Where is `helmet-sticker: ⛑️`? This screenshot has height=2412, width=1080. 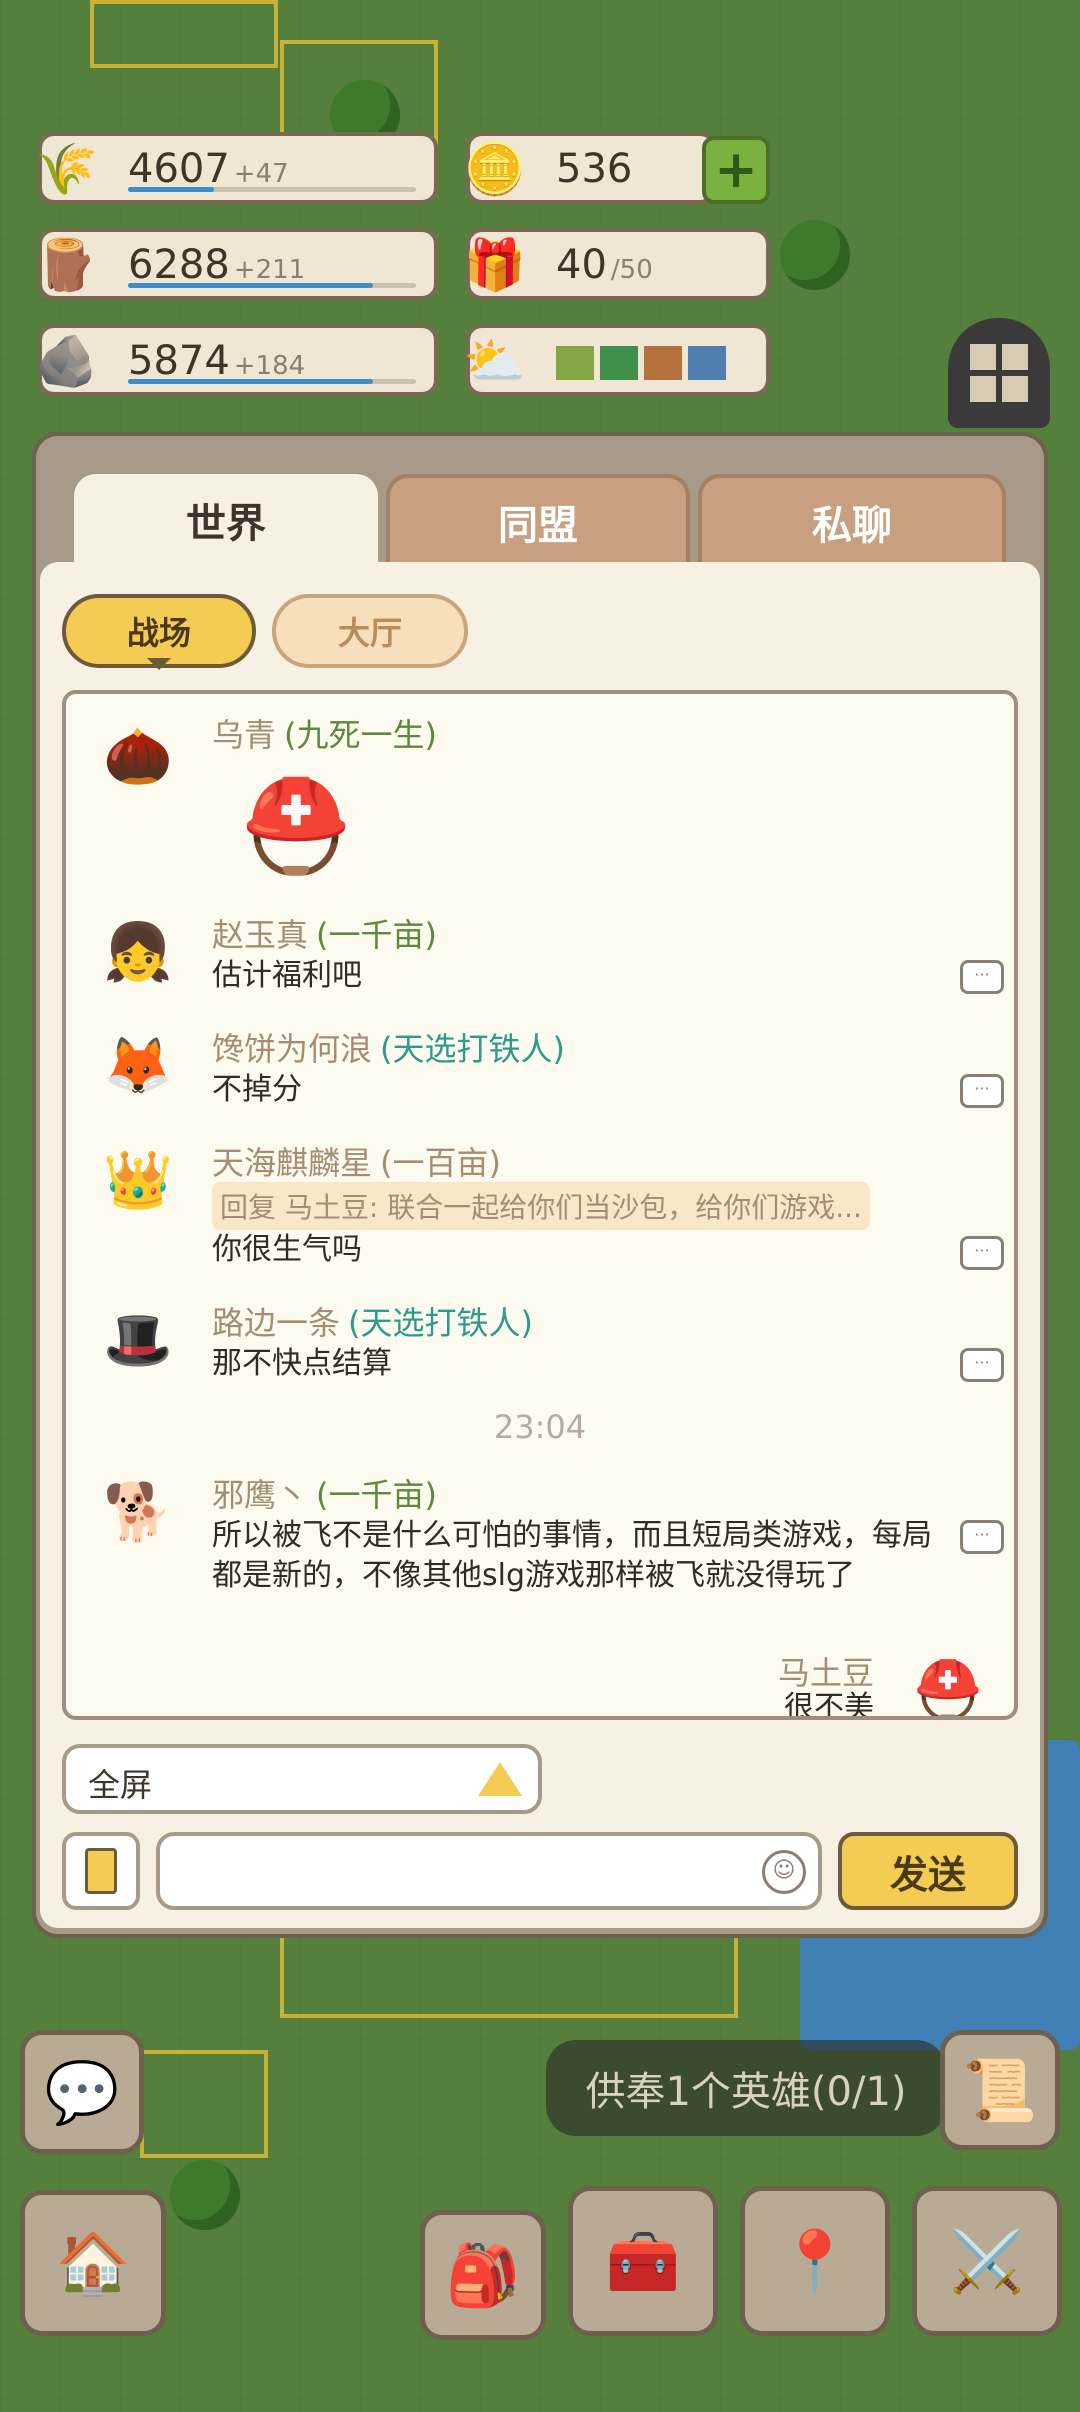 helmet-sticker: ⛑️ is located at coordinates (296, 826).